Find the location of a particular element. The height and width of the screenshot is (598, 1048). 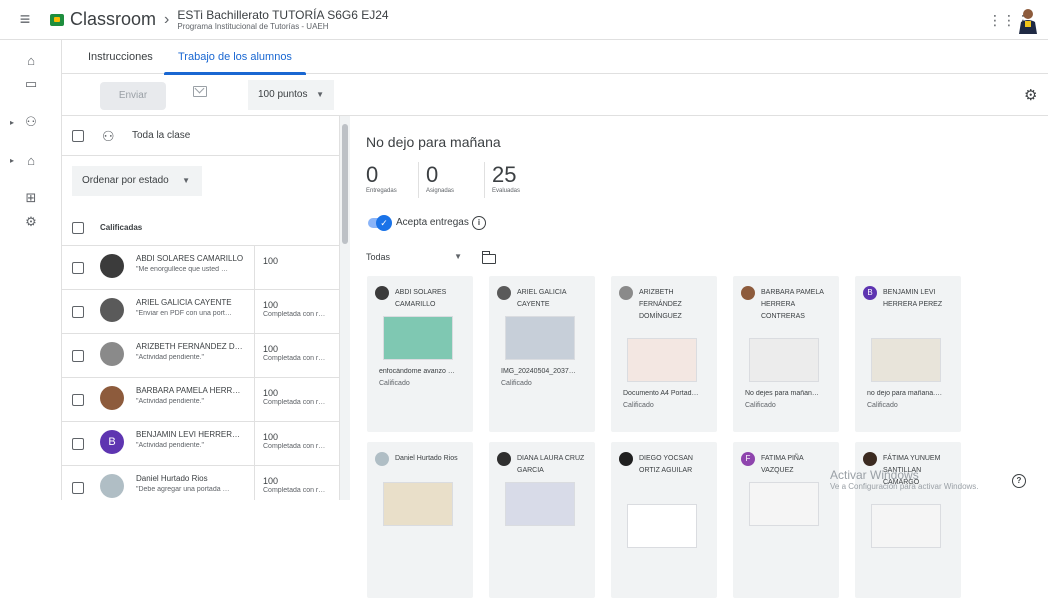

grade-value: 100 is located at coordinates (271, 261).